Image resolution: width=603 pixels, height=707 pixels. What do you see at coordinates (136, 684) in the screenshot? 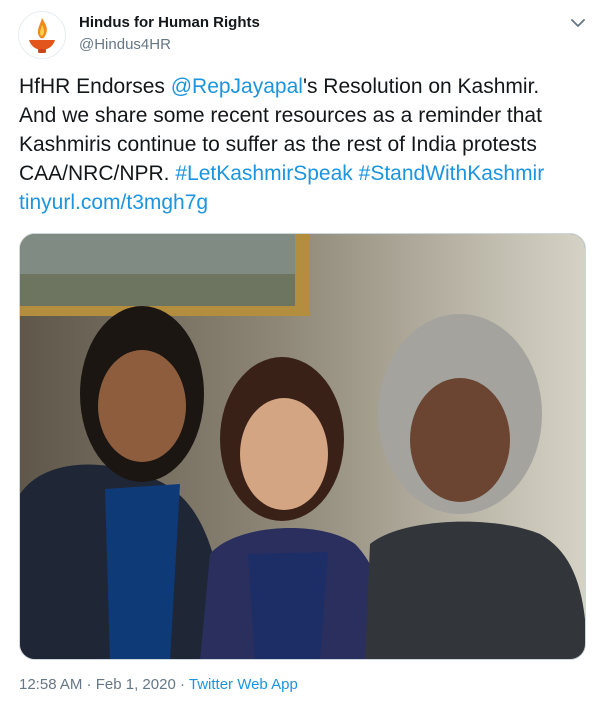
I see `tweet-date: Feb 1, 2020` at bounding box center [136, 684].